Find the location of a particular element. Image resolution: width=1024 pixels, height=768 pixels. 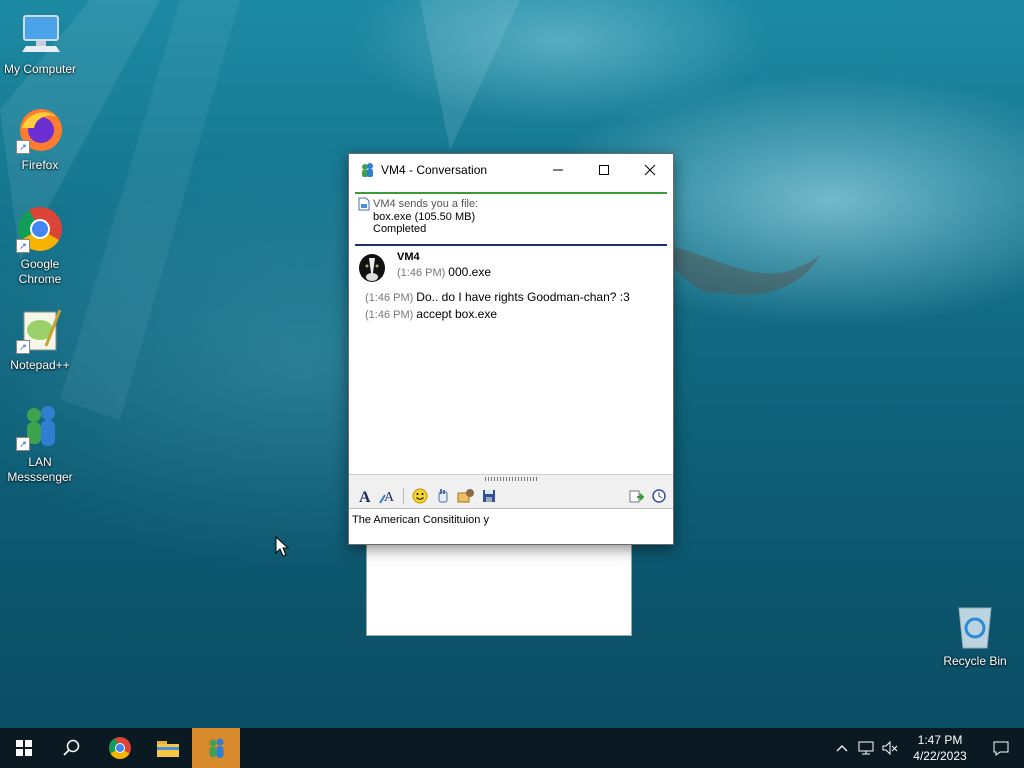

notification-icon is located at coordinates (1001, 748).